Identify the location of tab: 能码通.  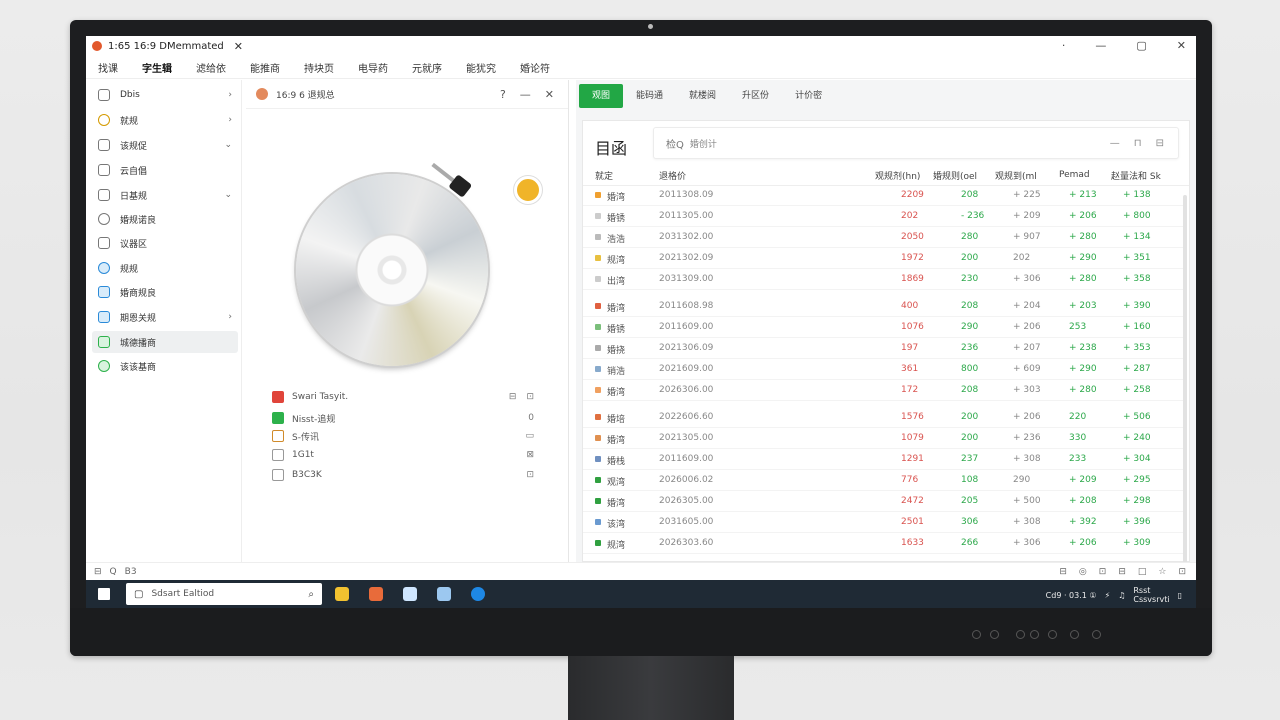
(649, 96).